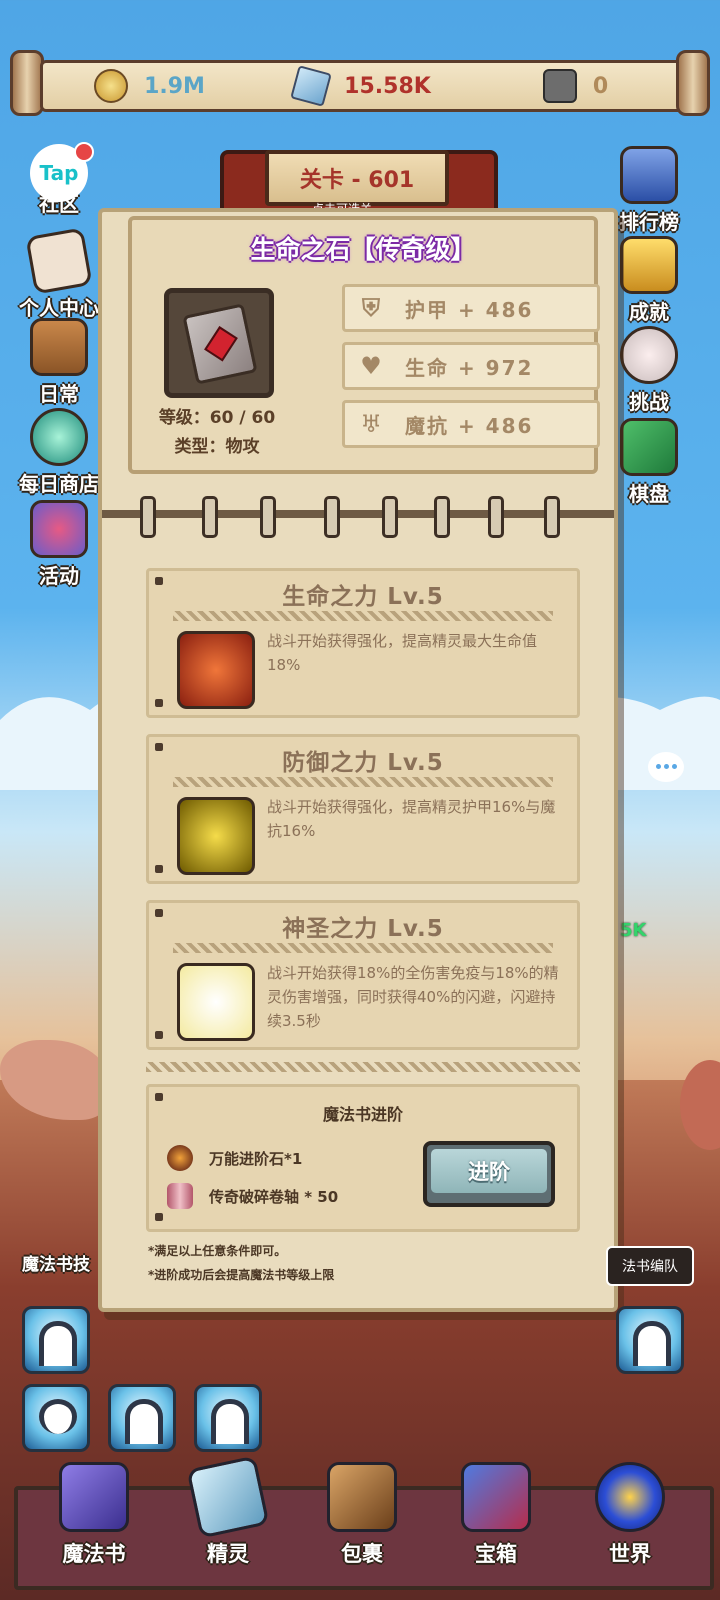  I want to click on shield-icon: ⛨, so click(372, 308).